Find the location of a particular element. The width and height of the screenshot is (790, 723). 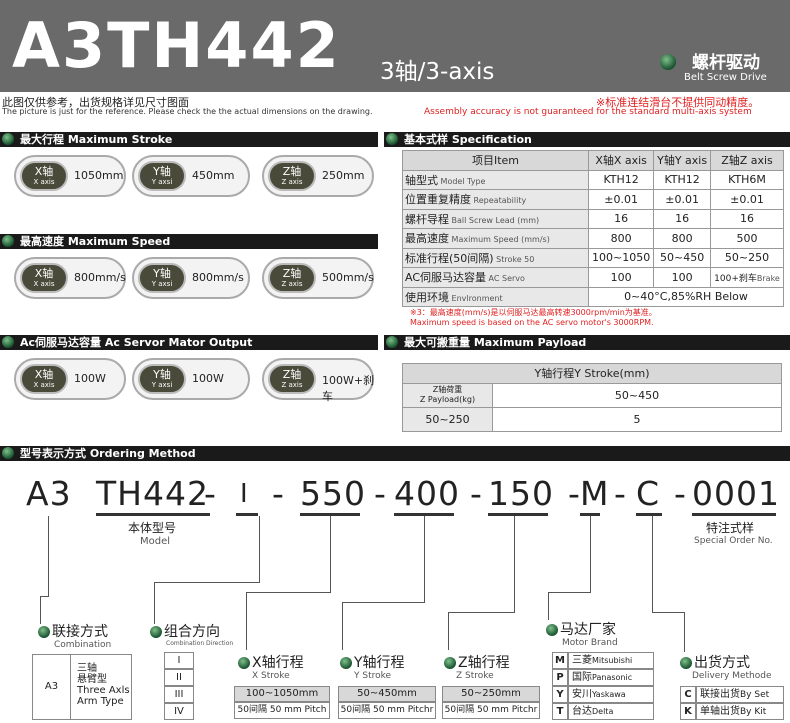

delivery-method: 联接出货By Set is located at coordinates (740, 694).